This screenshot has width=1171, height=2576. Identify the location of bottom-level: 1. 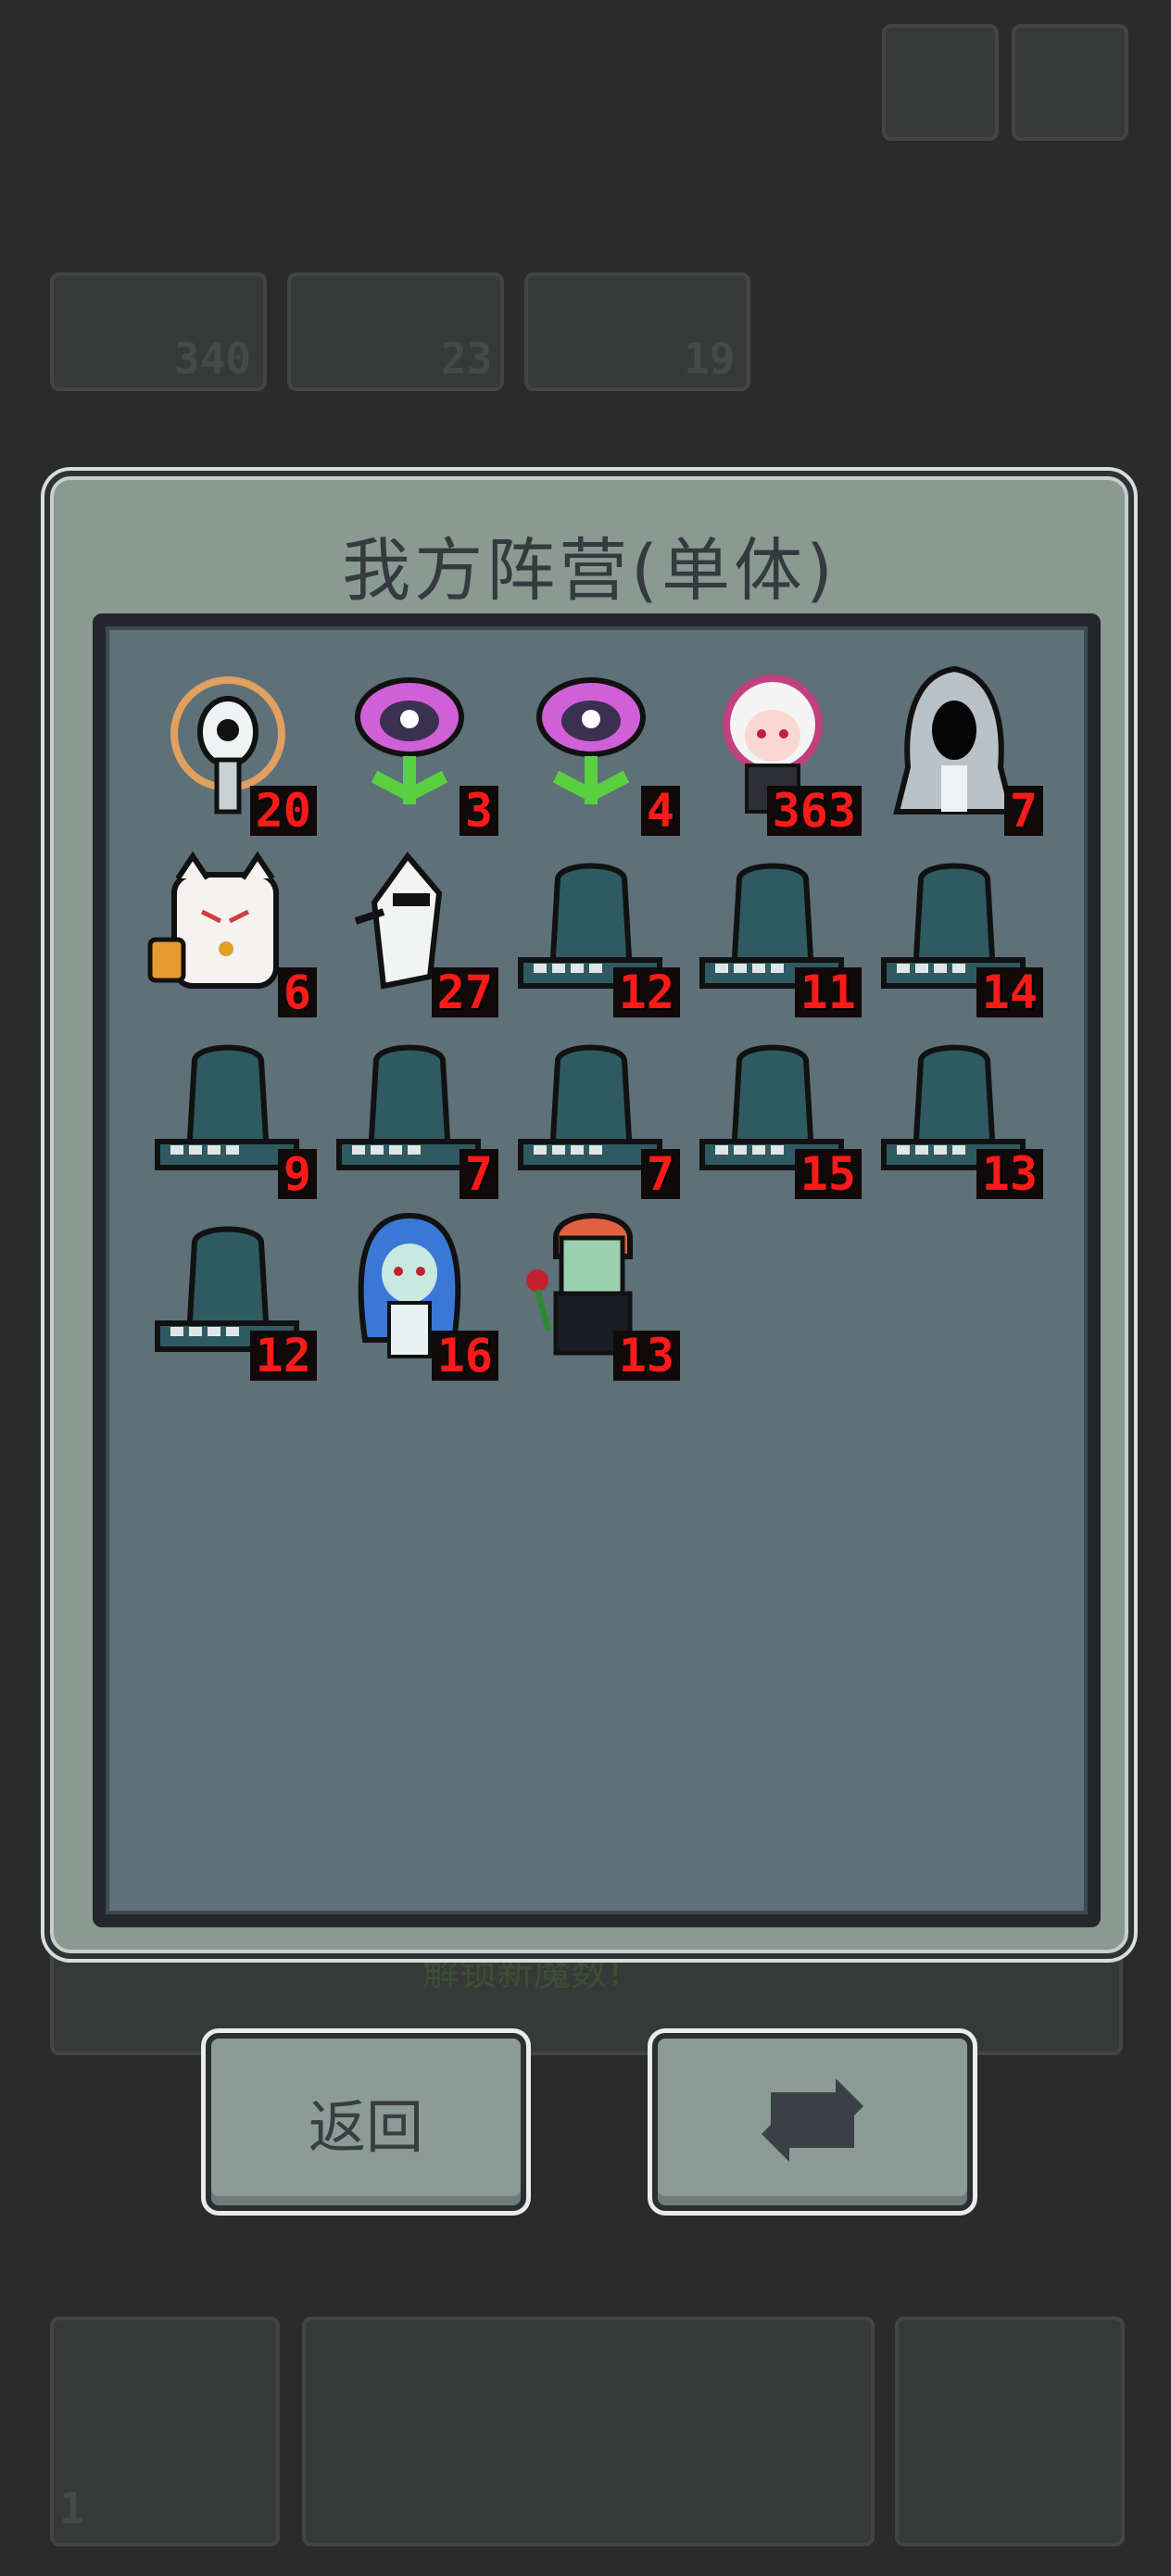
(72, 2508).